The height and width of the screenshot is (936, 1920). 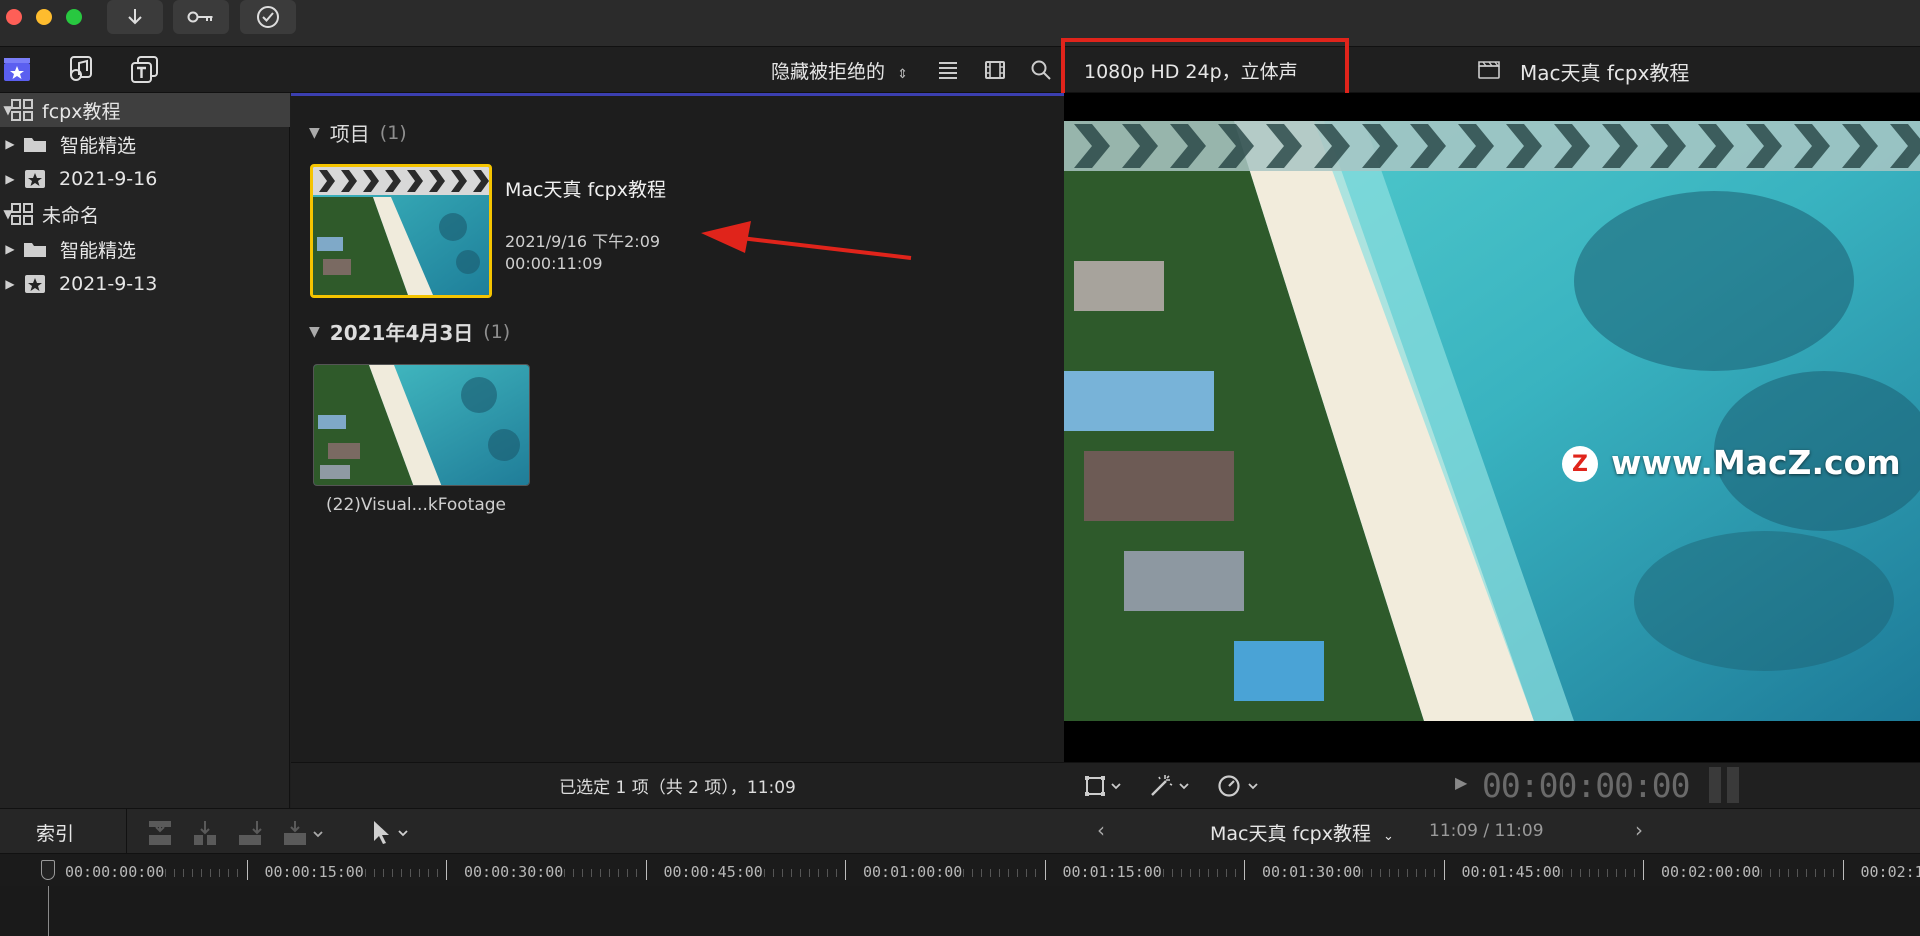 I want to click on browser-status-bar: 已选定 1 项（共 2 项），11:09, so click(x=677, y=785).